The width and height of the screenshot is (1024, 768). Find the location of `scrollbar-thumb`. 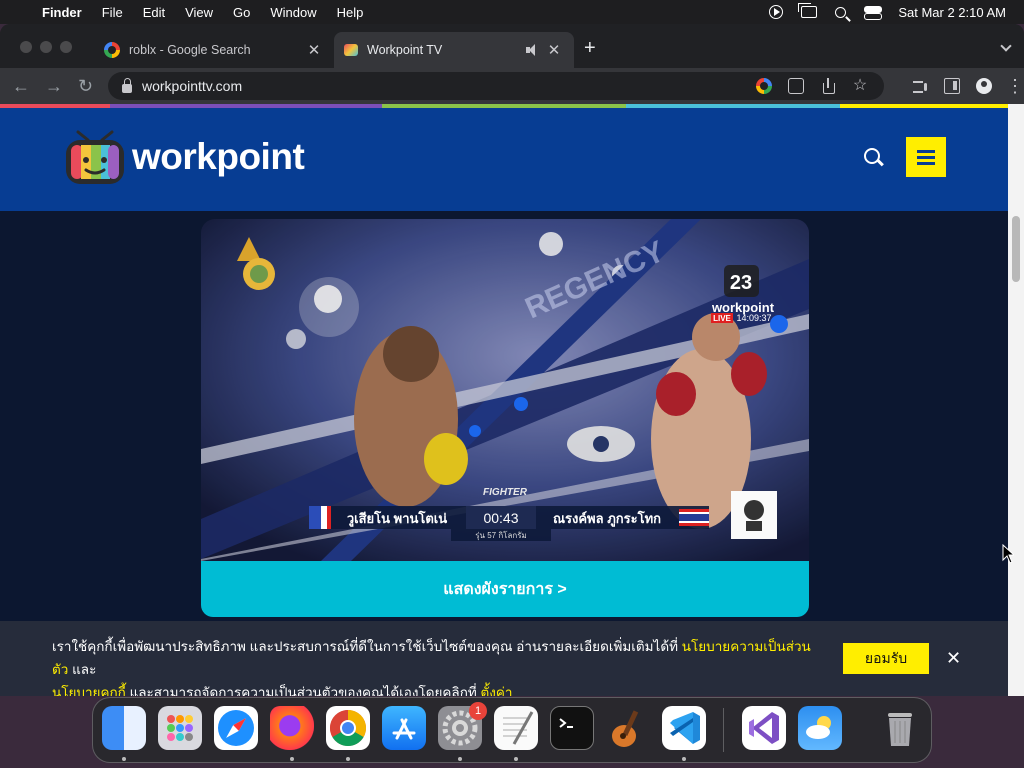

scrollbar-thumb is located at coordinates (1016, 249).